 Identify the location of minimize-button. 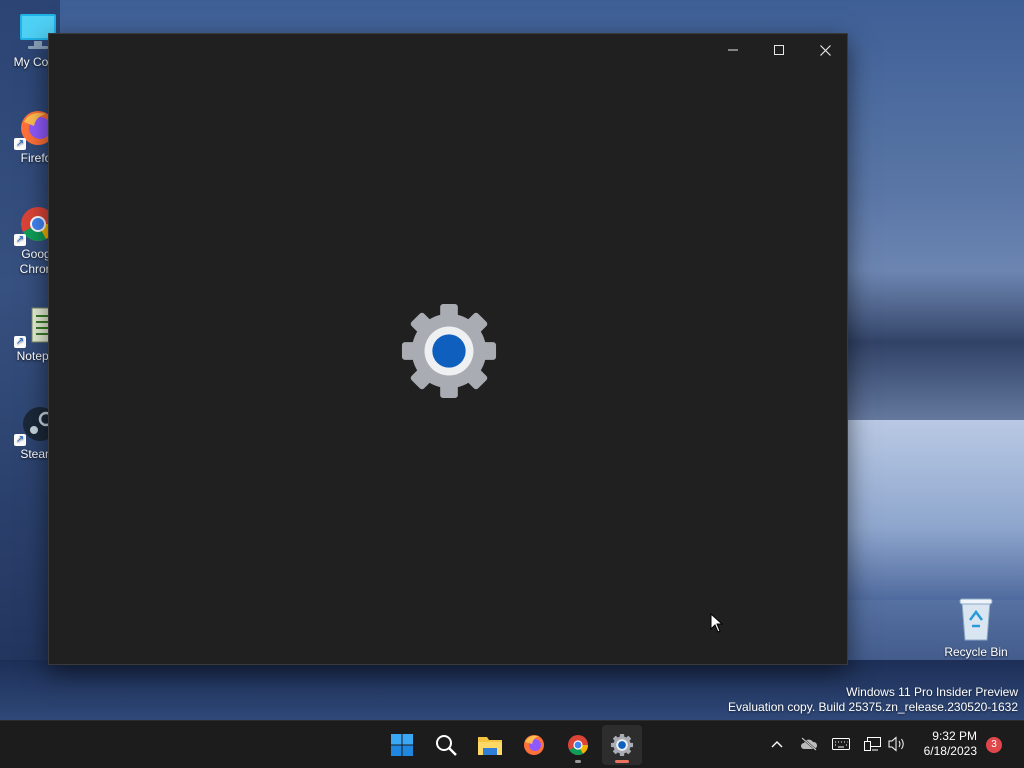
(733, 50).